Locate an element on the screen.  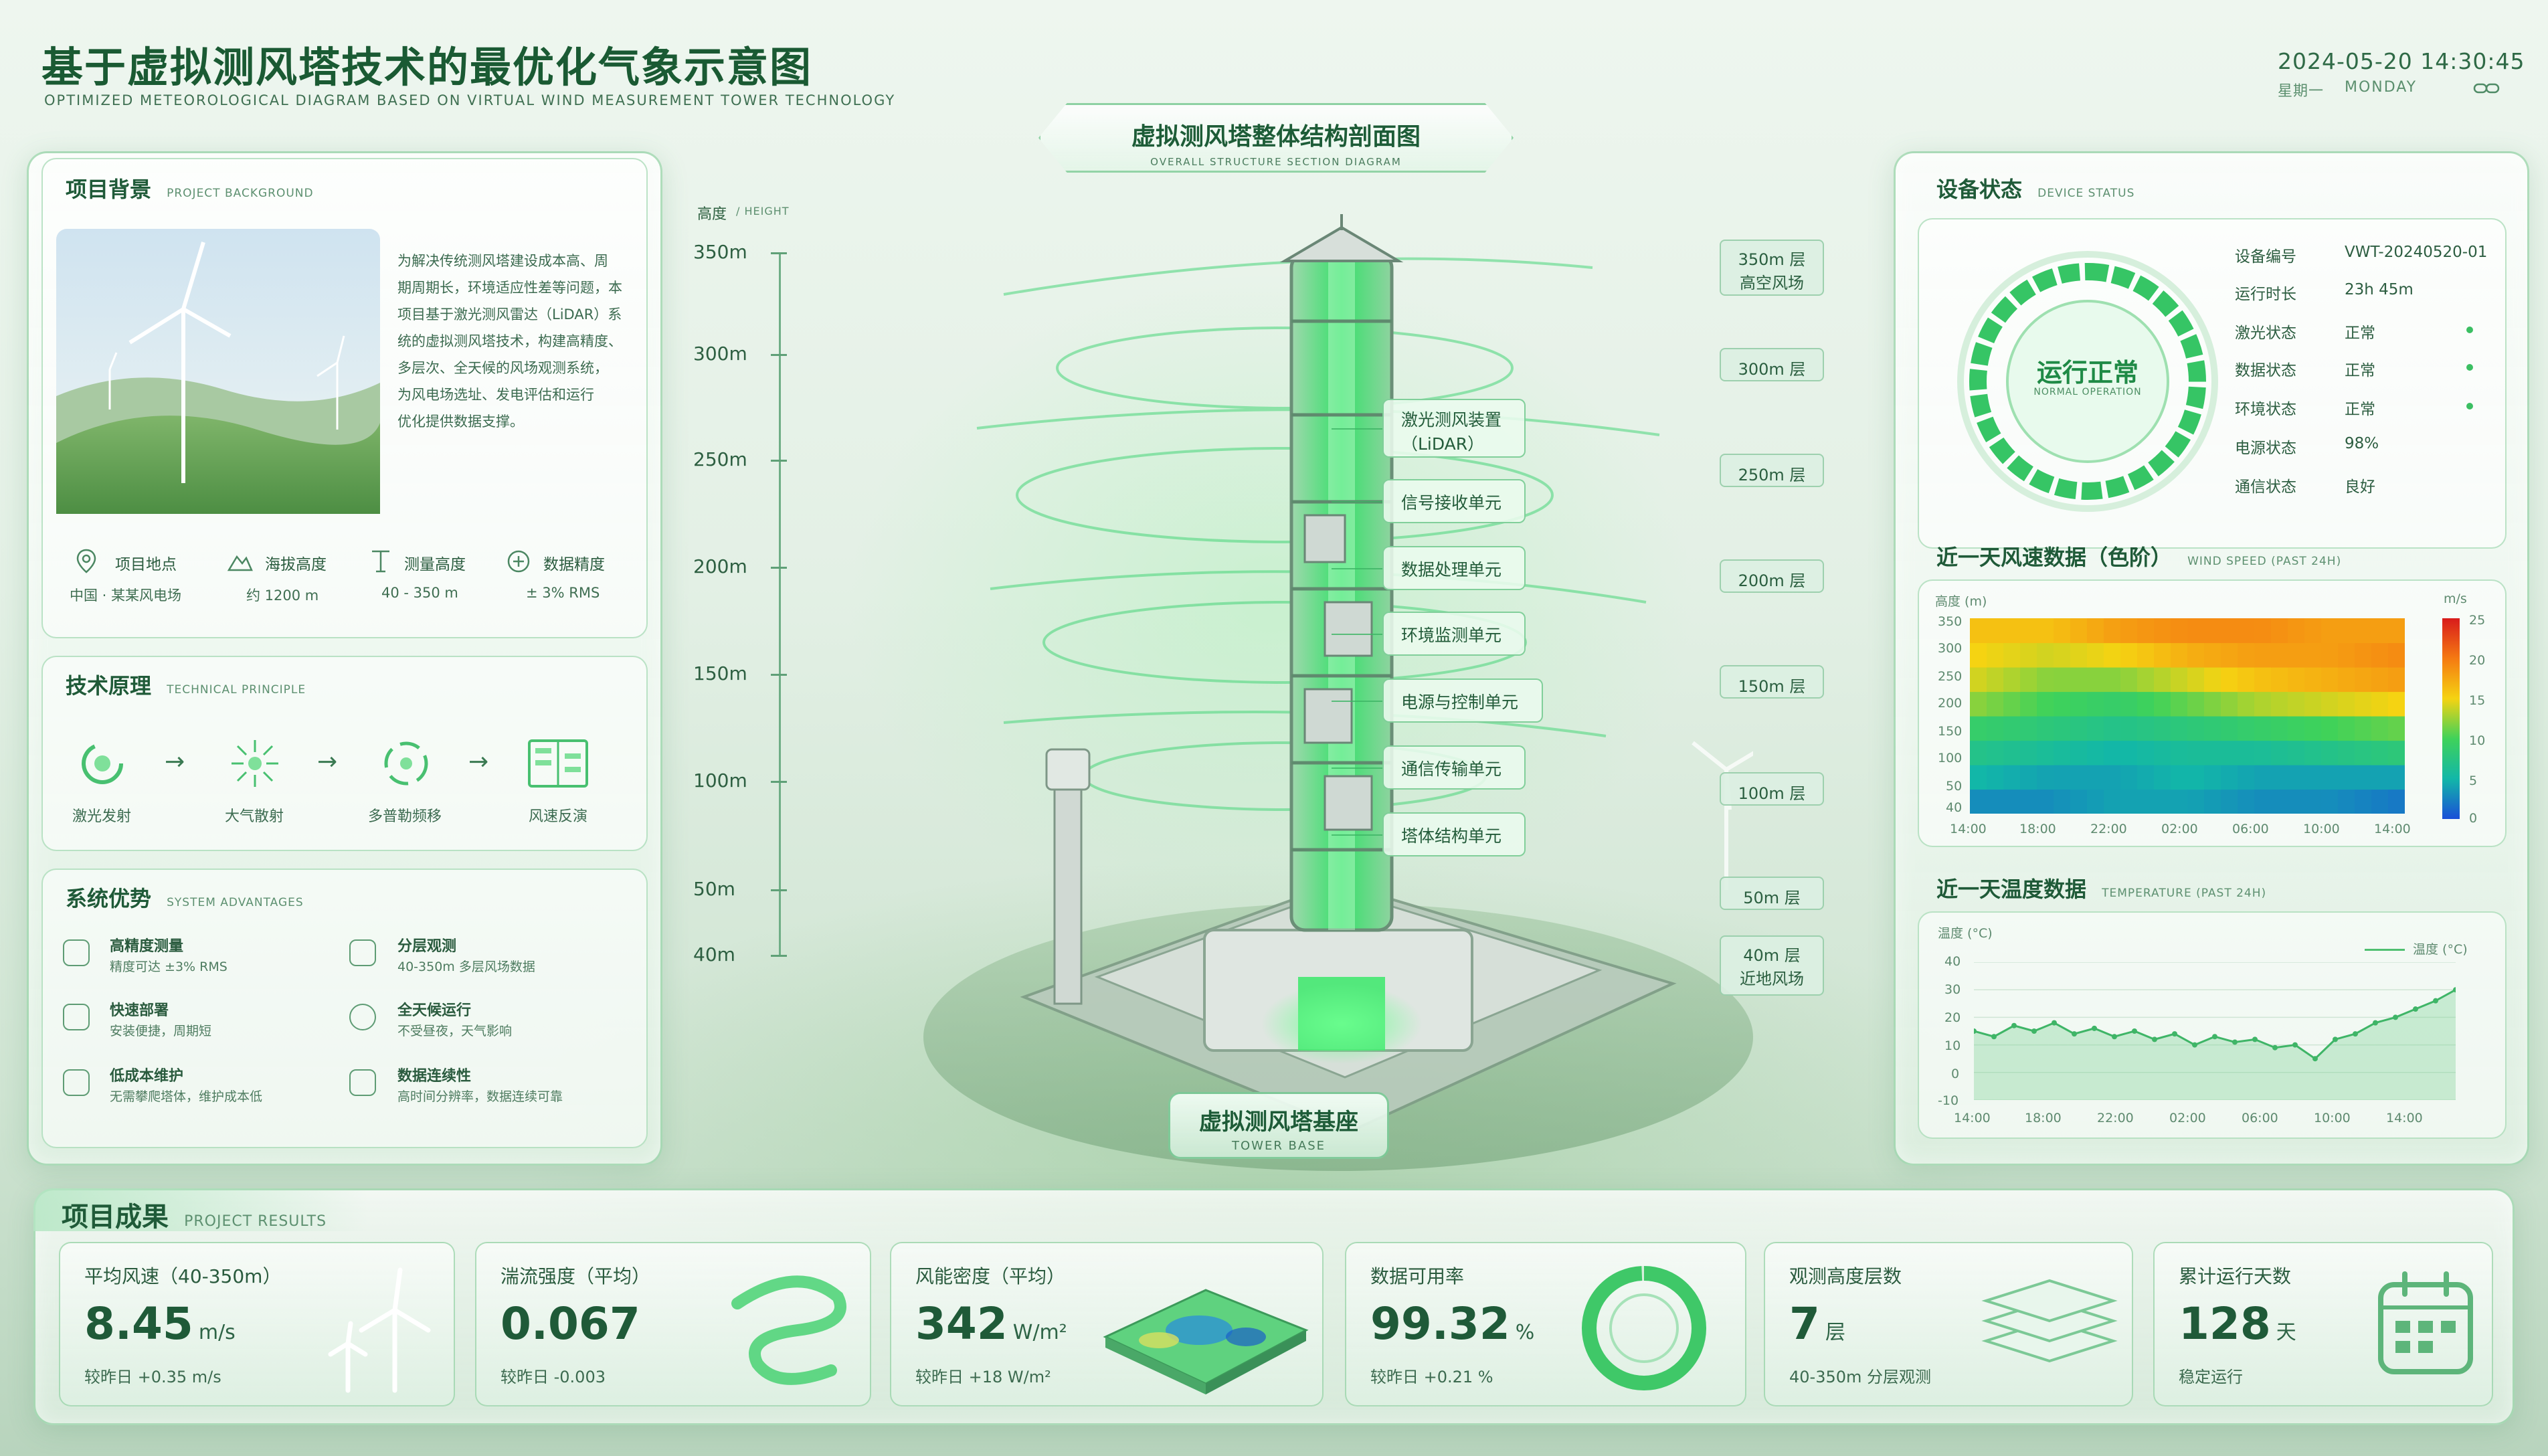
device-row-label: 通信状态 is located at coordinates (2265, 487).